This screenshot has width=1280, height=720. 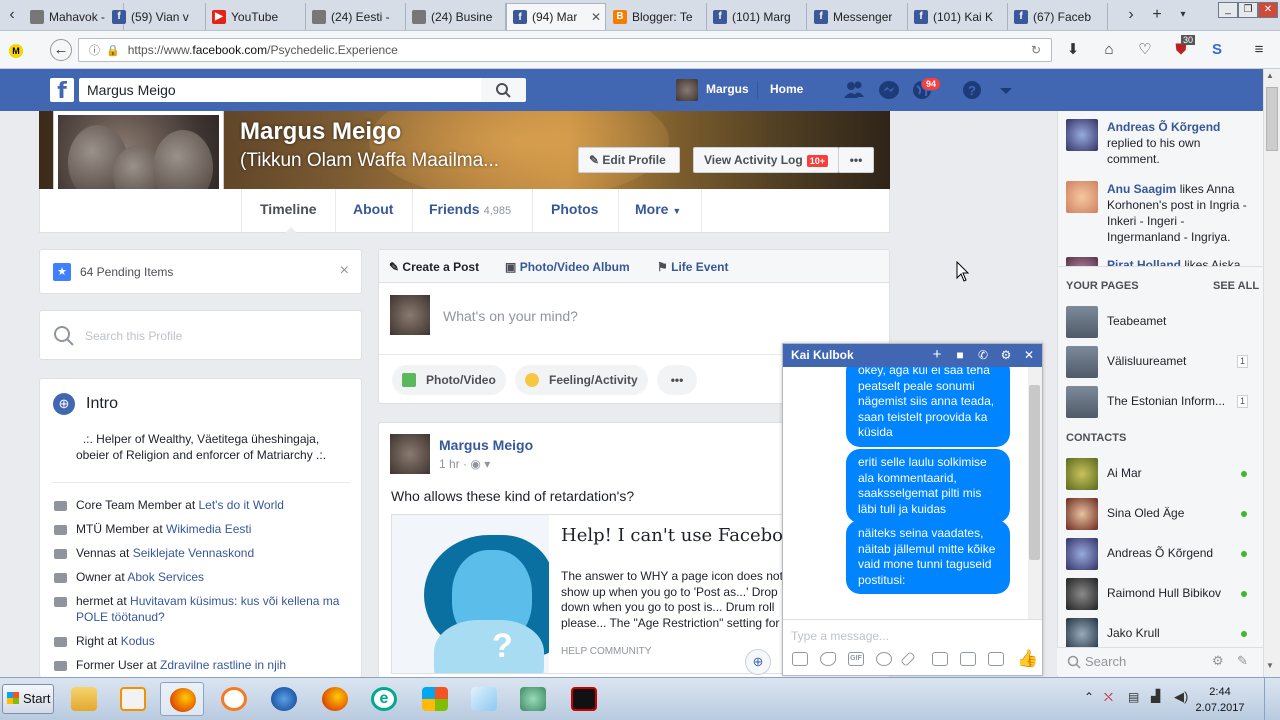 What do you see at coordinates (1155, 696) in the screenshot?
I see `network-tray-icon: ▟` at bounding box center [1155, 696].